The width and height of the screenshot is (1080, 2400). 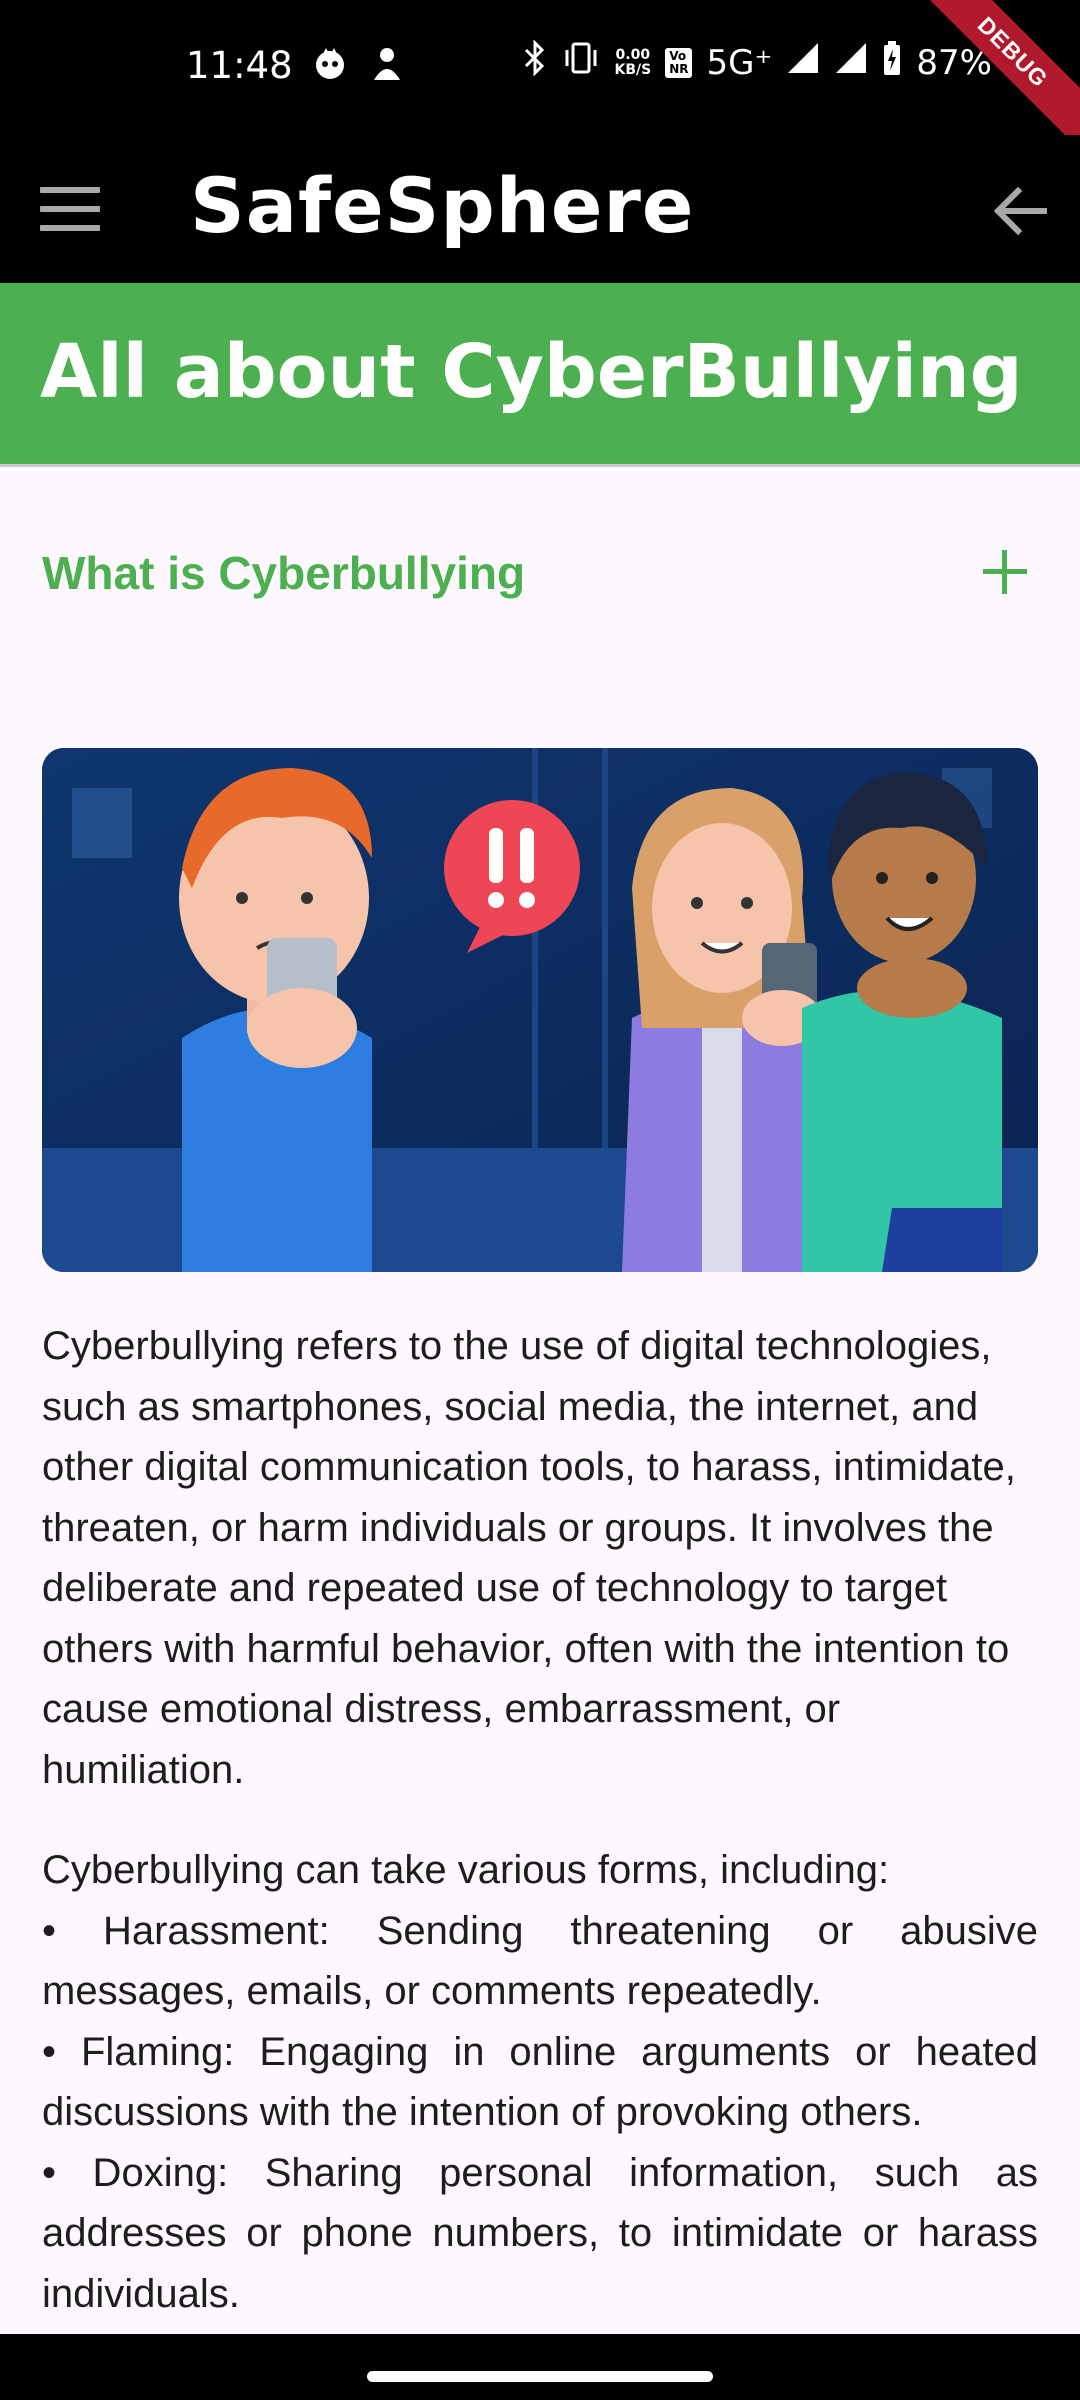 I want to click on bluetooth-icon, so click(x=535, y=62).